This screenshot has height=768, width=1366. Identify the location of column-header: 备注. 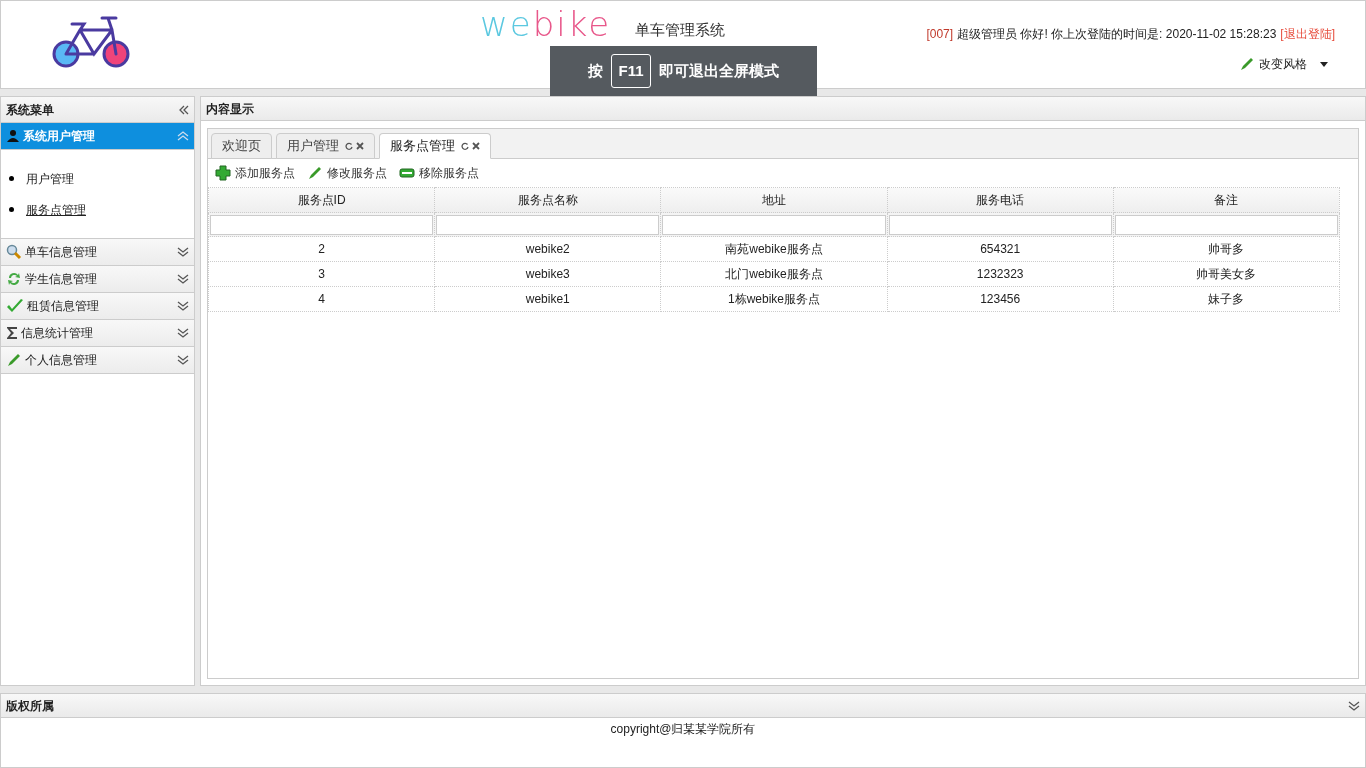
(1226, 200).